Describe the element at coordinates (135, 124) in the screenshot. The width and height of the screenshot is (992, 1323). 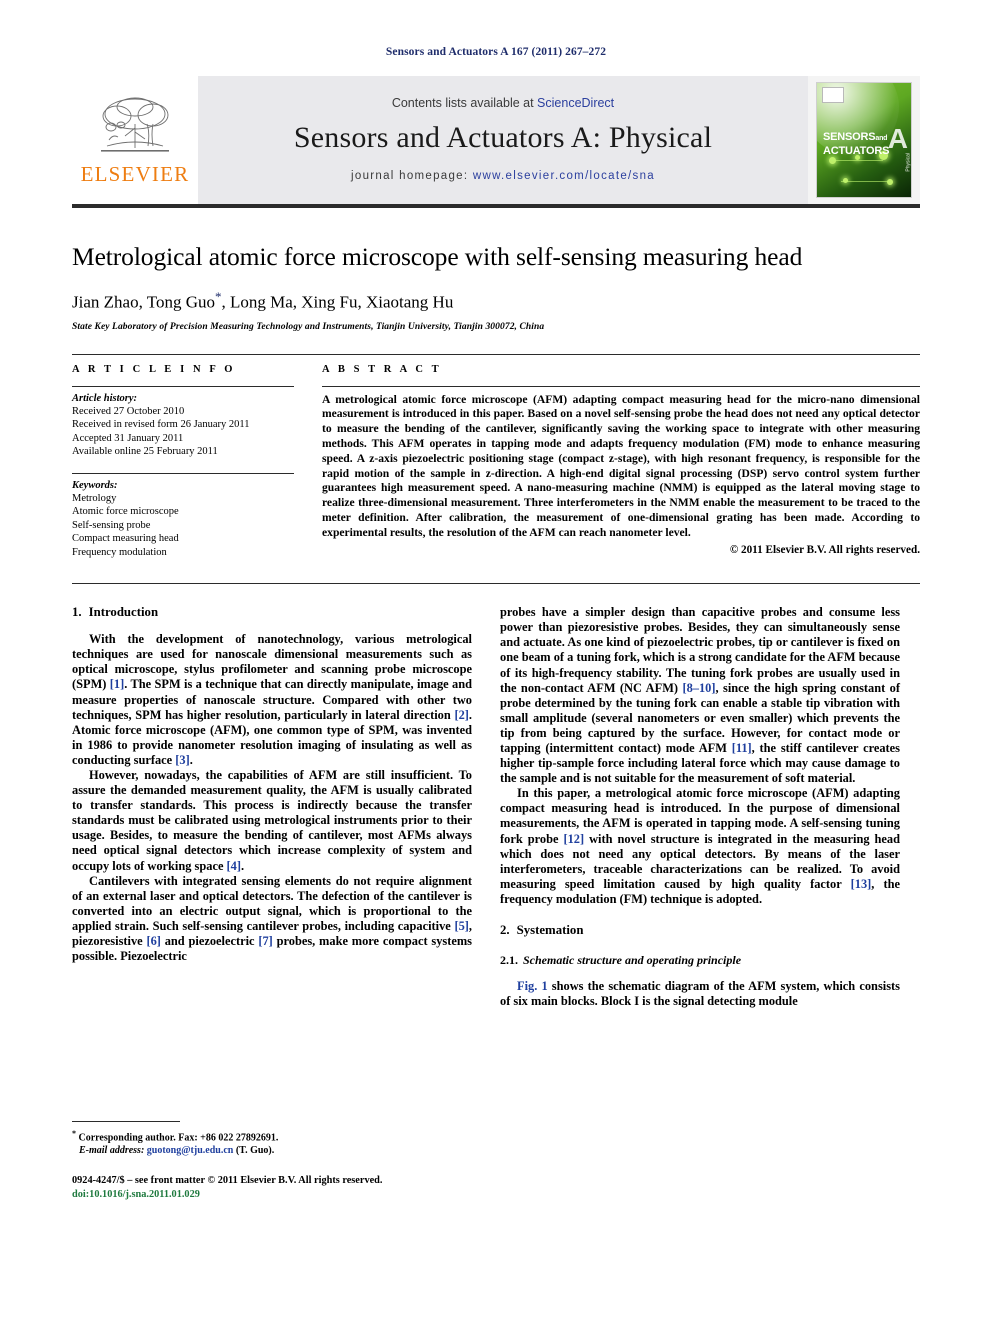
I see `elsevier-tree-icon` at that location.